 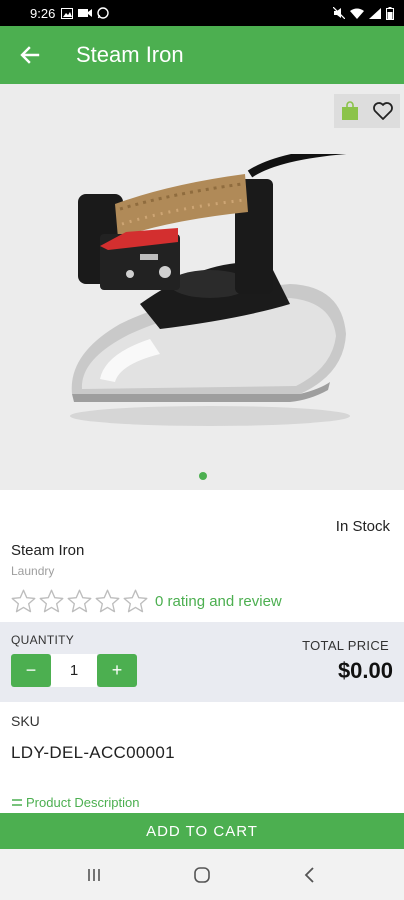 I want to click on wishlist-button, so click(x=383, y=111).